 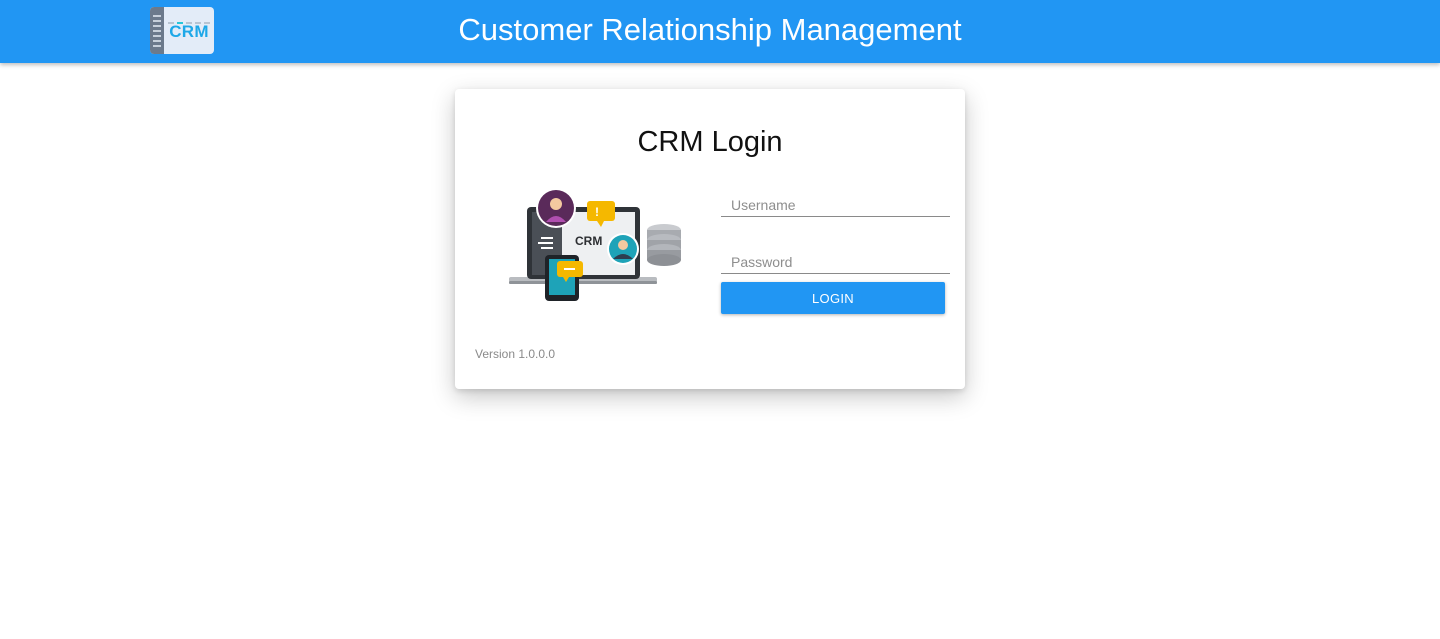 I want to click on password-field, so click(x=835, y=257).